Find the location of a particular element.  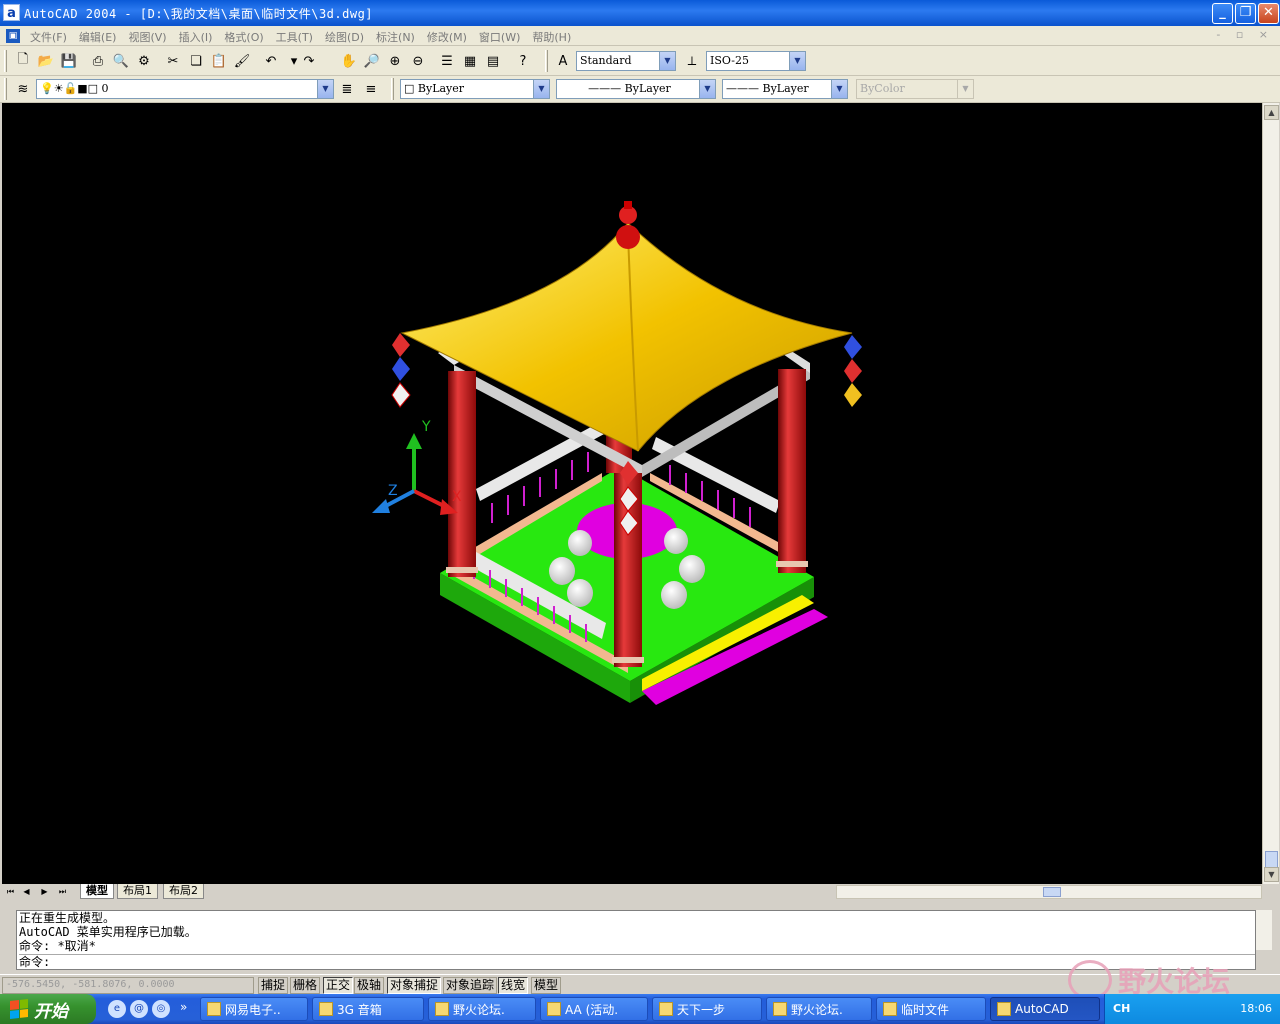

linetype-select: ——— ByLayer ▼ is located at coordinates (636, 89).